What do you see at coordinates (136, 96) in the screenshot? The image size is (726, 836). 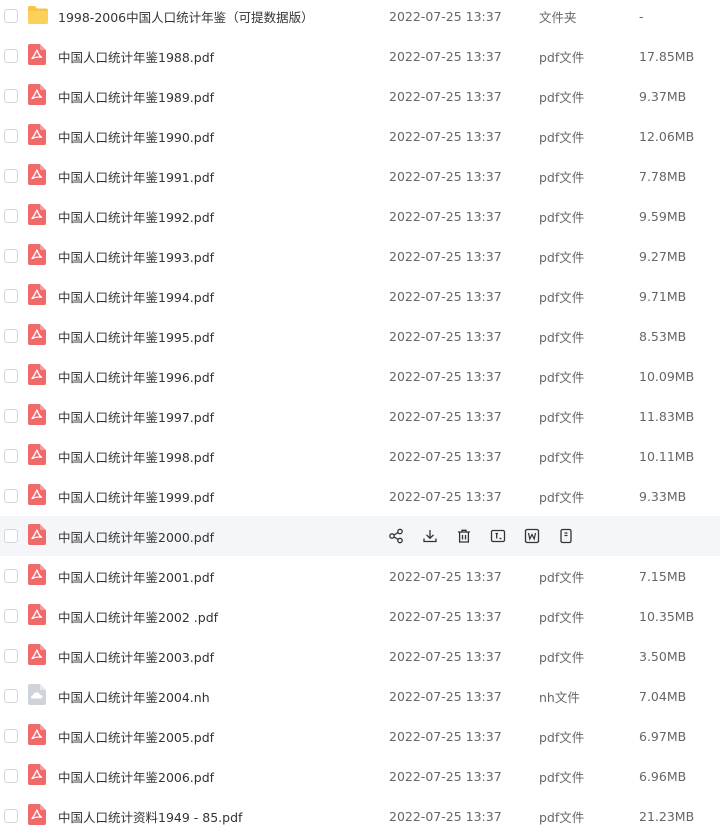 I see `file-name-link: 中国人口统计年鉴1989.pdf` at bounding box center [136, 96].